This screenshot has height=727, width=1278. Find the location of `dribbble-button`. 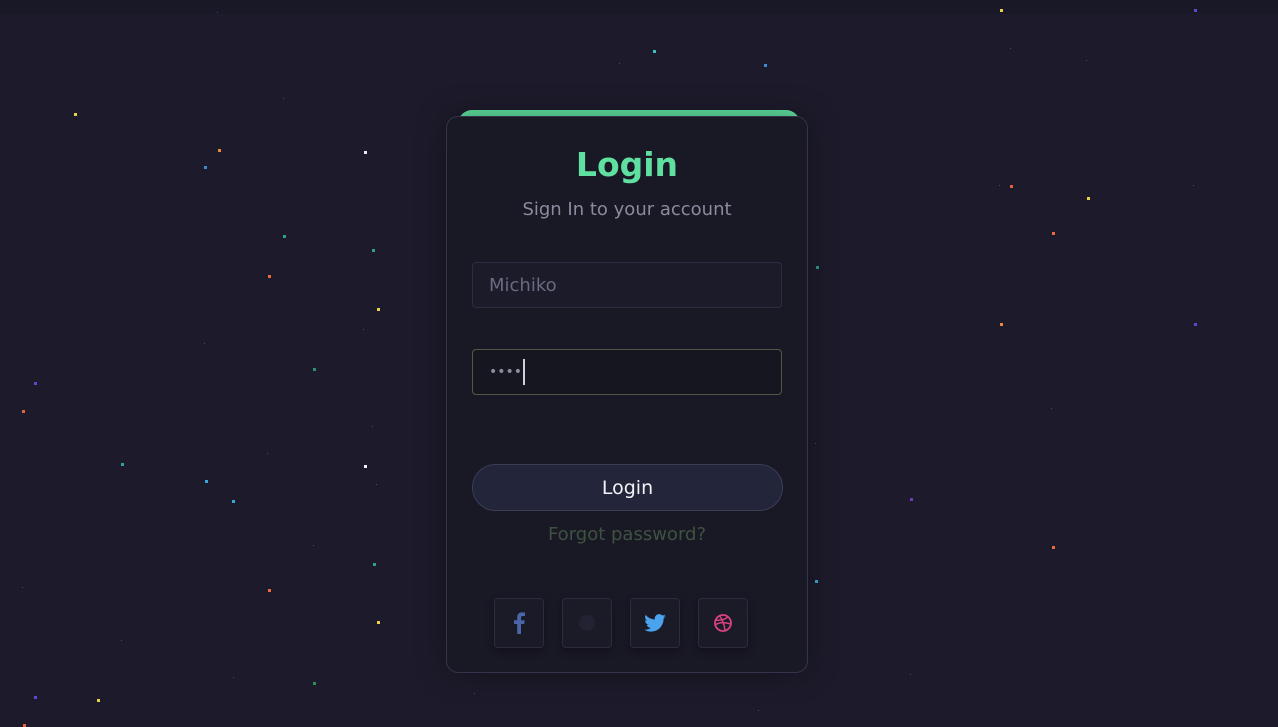

dribbble-button is located at coordinates (723, 623).